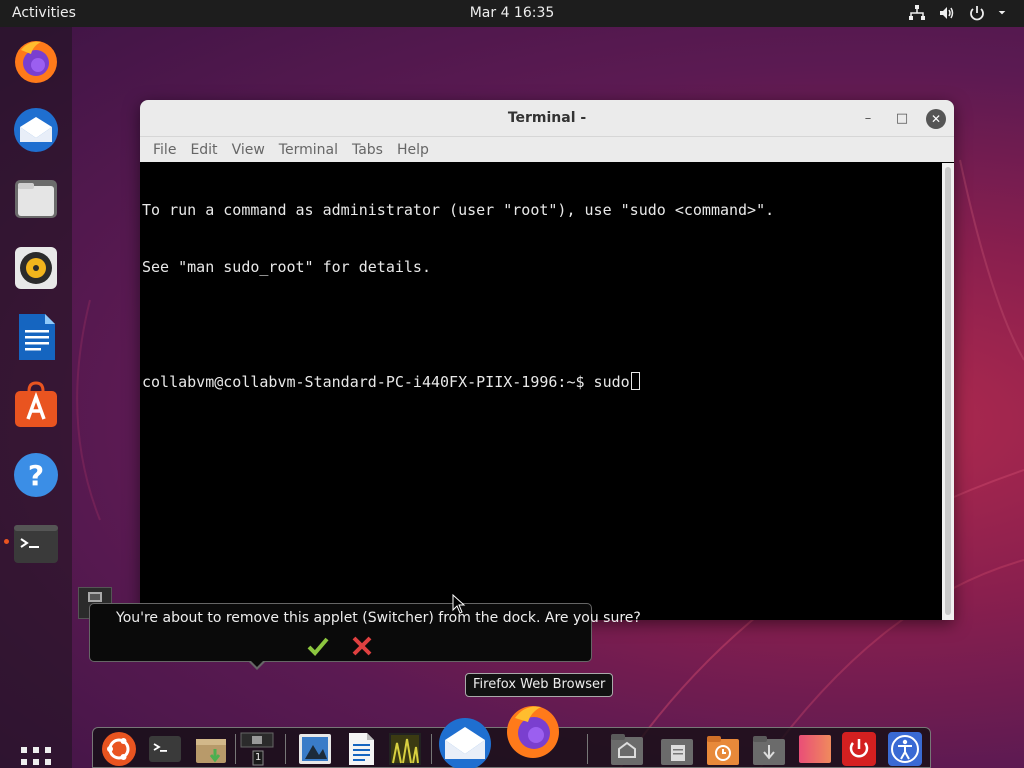 This screenshot has height=768, width=1024. I want to click on network-icon, so click(917, 13).